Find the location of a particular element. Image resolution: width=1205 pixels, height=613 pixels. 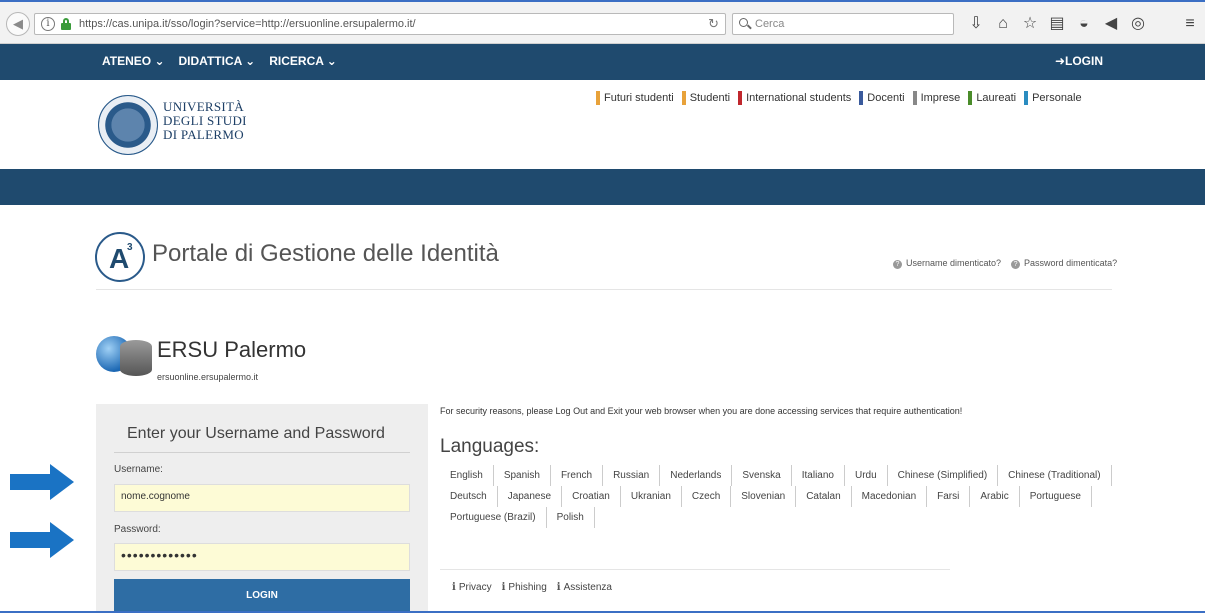

language-link: Chinese (Simplified) is located at coordinates (943, 475).